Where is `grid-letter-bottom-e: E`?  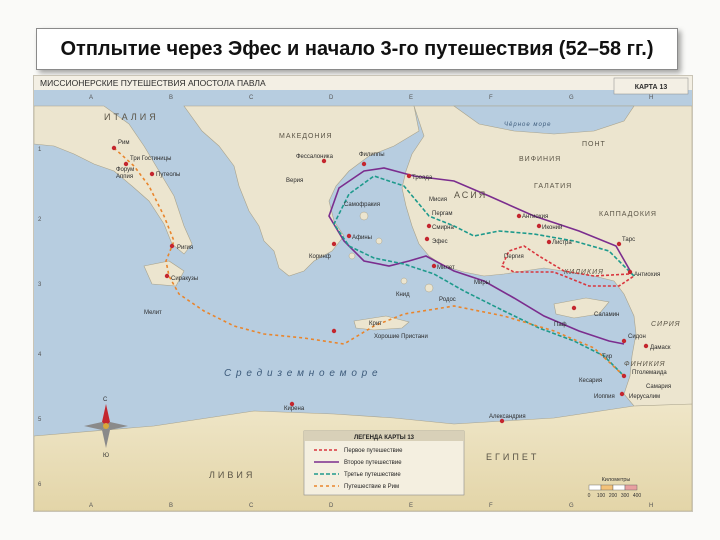 grid-letter-bottom-e: E is located at coordinates (411, 506).